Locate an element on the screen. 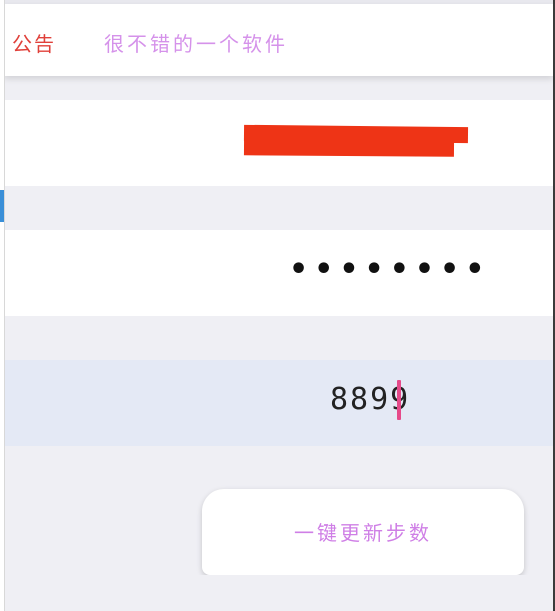  update-steps-label: 一键更新步数 is located at coordinates (363, 533).